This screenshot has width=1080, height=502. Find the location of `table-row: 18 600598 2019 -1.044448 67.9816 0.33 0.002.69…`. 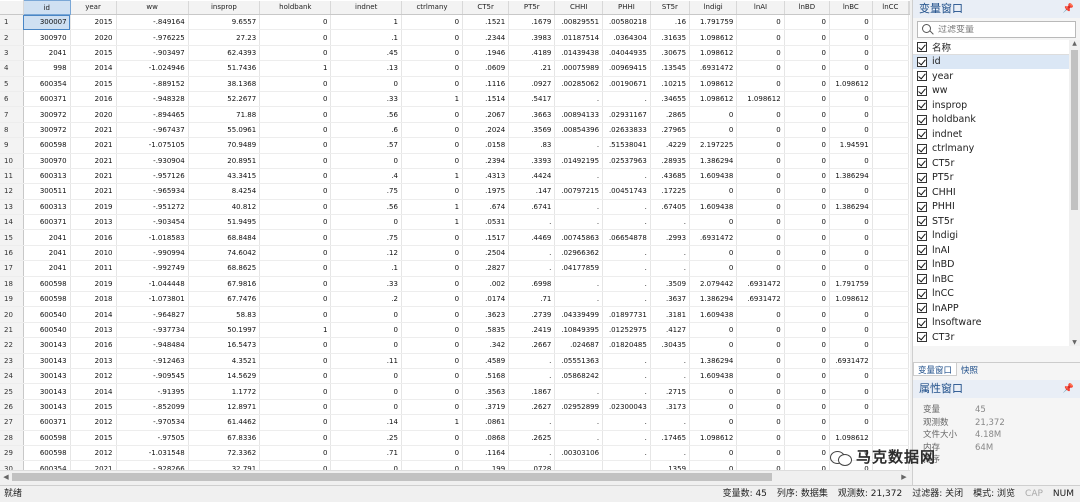

table-row: 18 600598 2019 -1.044448 67.9816 0.33 0.002.69… is located at coordinates (455, 284).